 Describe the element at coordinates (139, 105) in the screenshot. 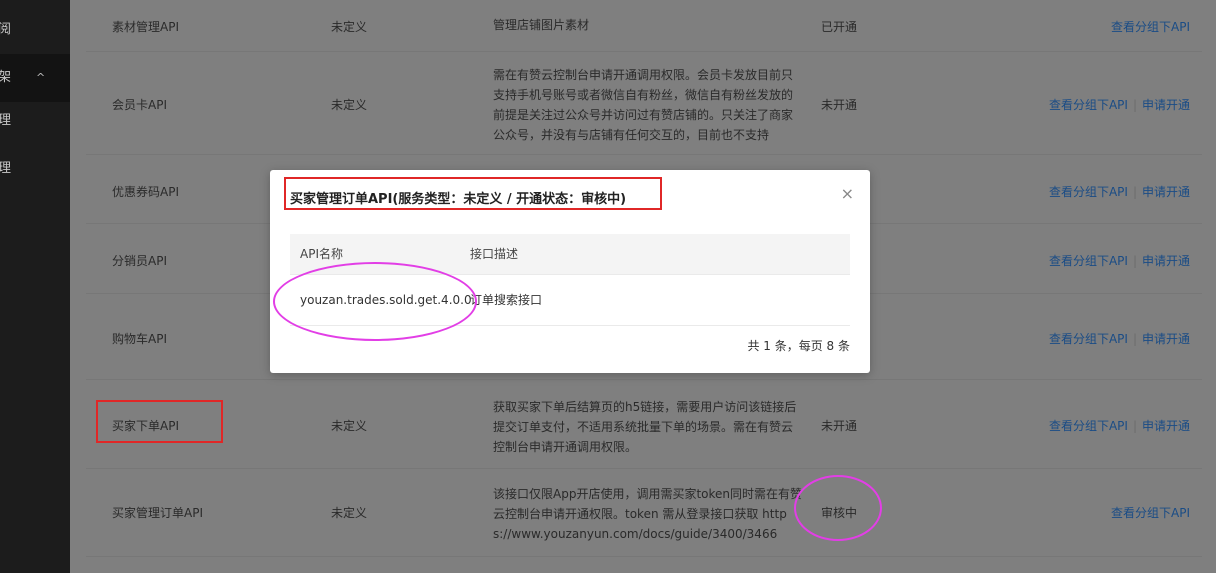

I see `api-group-name: 会员卡API` at that location.